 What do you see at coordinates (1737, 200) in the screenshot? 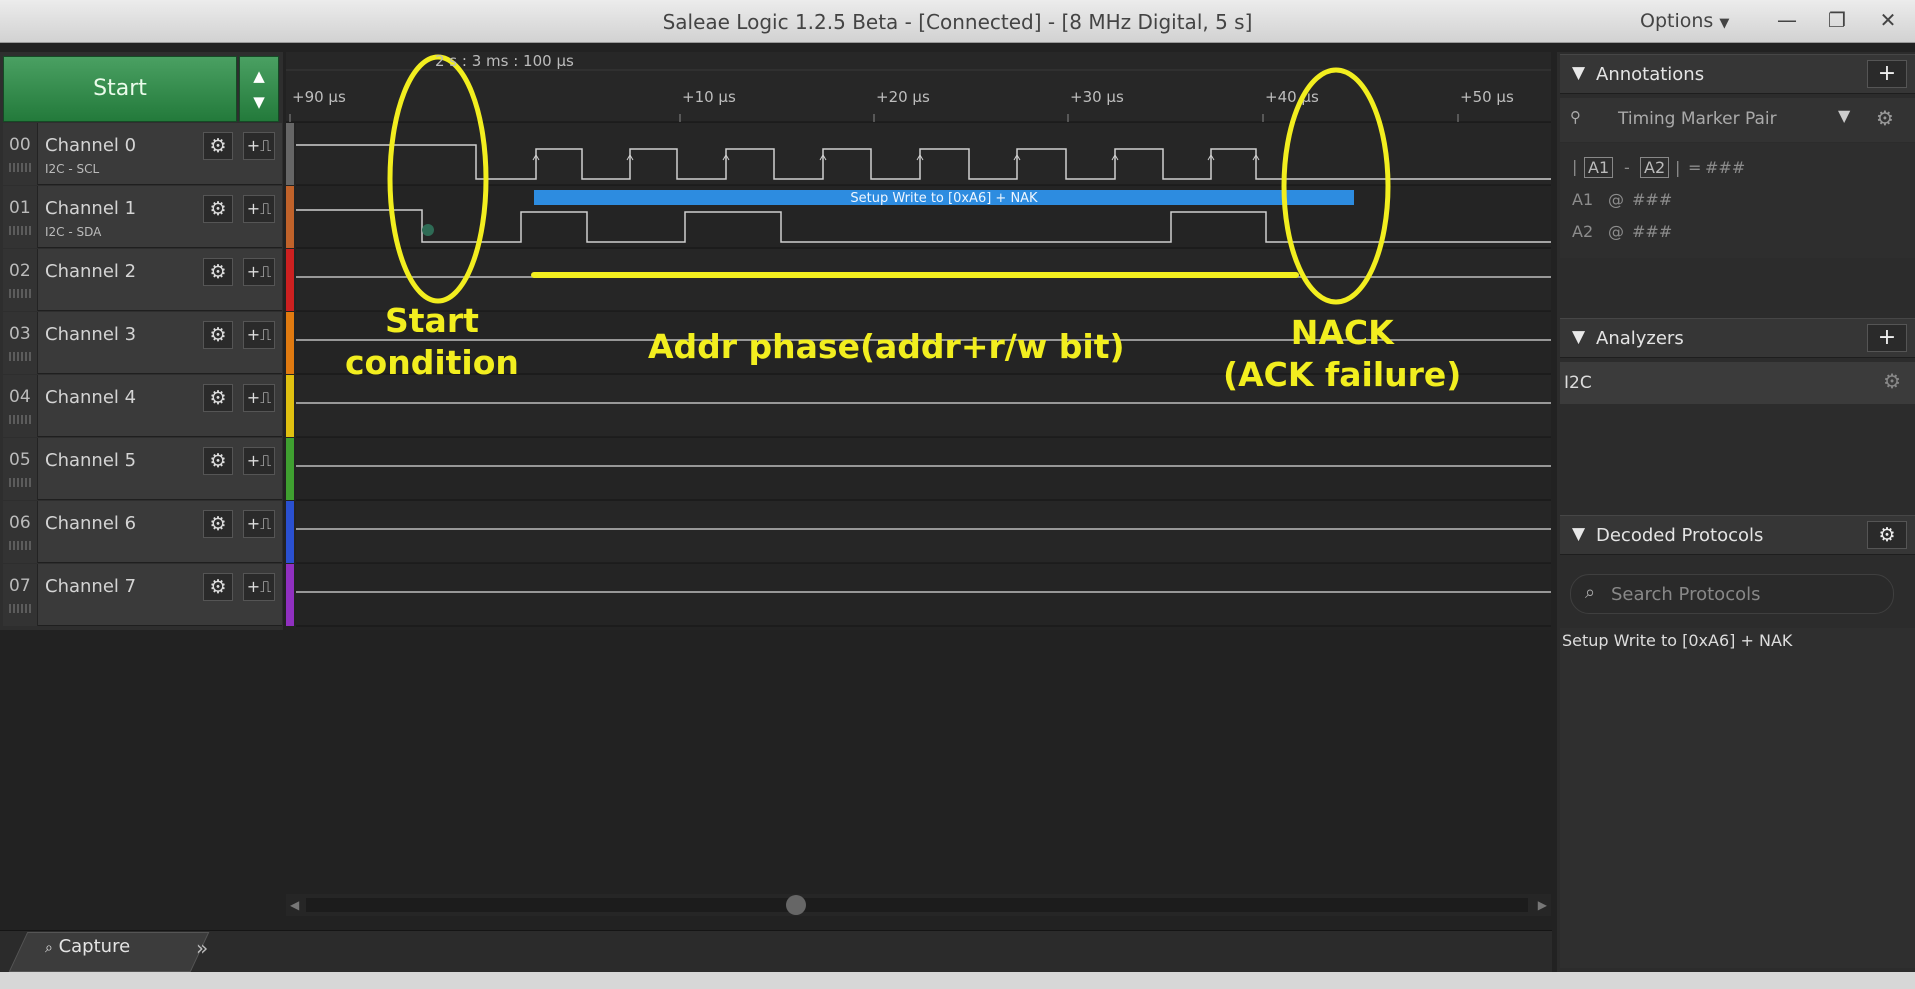
I see `marker-values: | A1 - A2 | = ### A1 @ ### A2 @ ###` at bounding box center [1737, 200].